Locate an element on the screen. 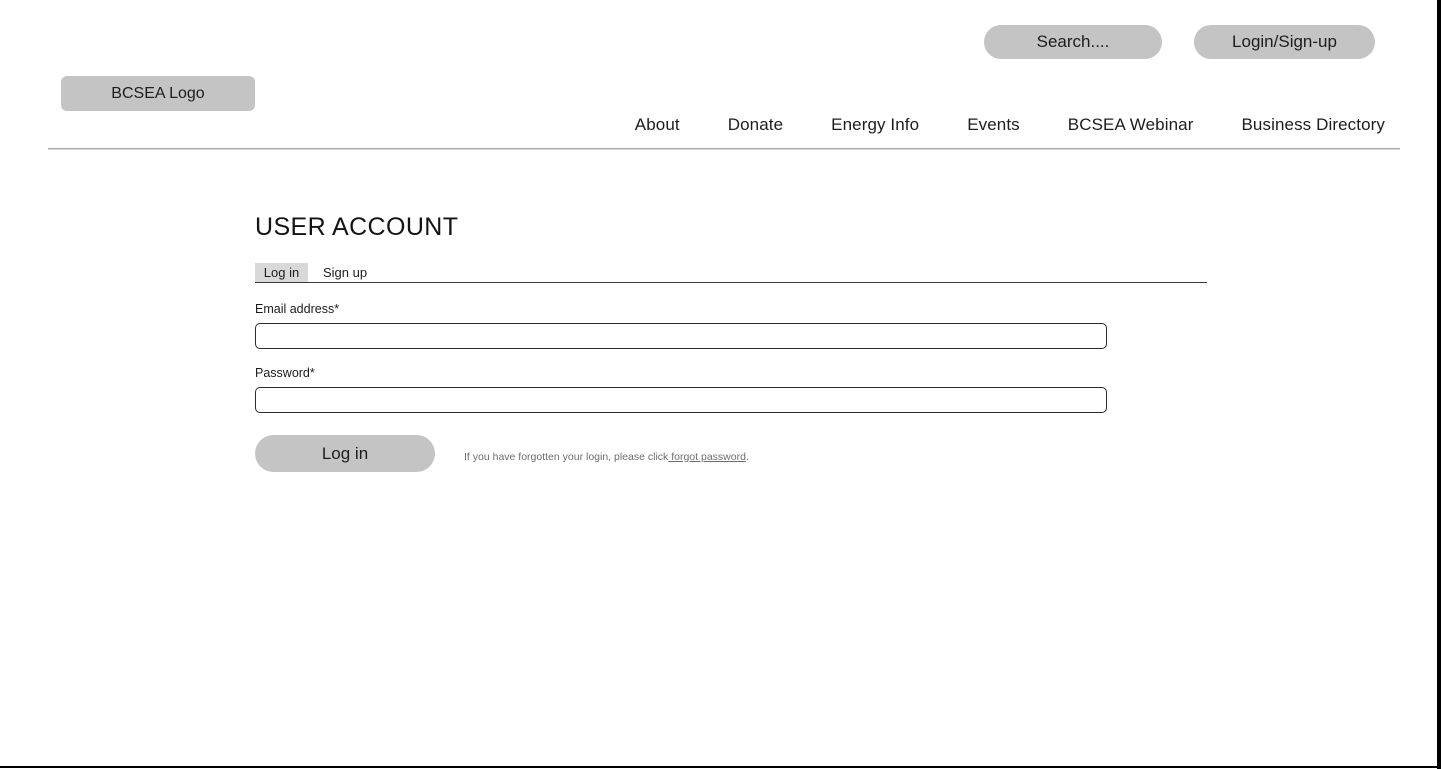  email-field-group: Email address* is located at coordinates (755, 325).